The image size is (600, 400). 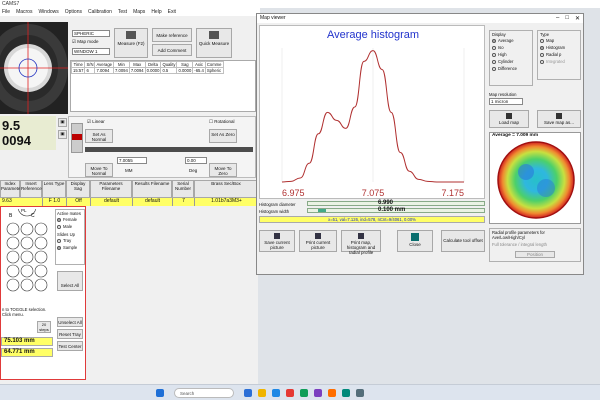 What do you see at coordinates (396, 203) in the screenshot?
I see `histogram-diameter-slider: 6.990` at bounding box center [396, 203].